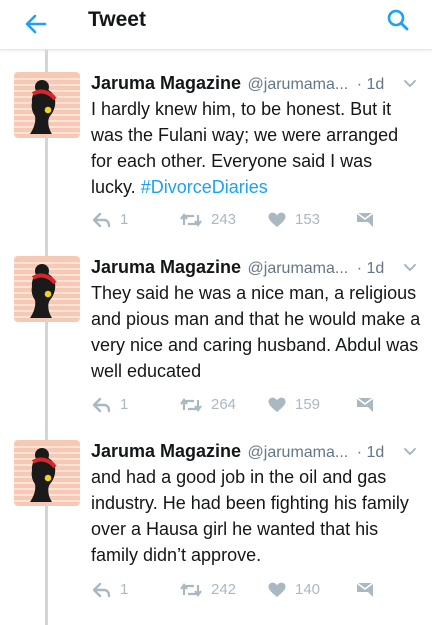 Image resolution: width=432 pixels, height=625 pixels. I want to click on like-count: 159, so click(308, 404).